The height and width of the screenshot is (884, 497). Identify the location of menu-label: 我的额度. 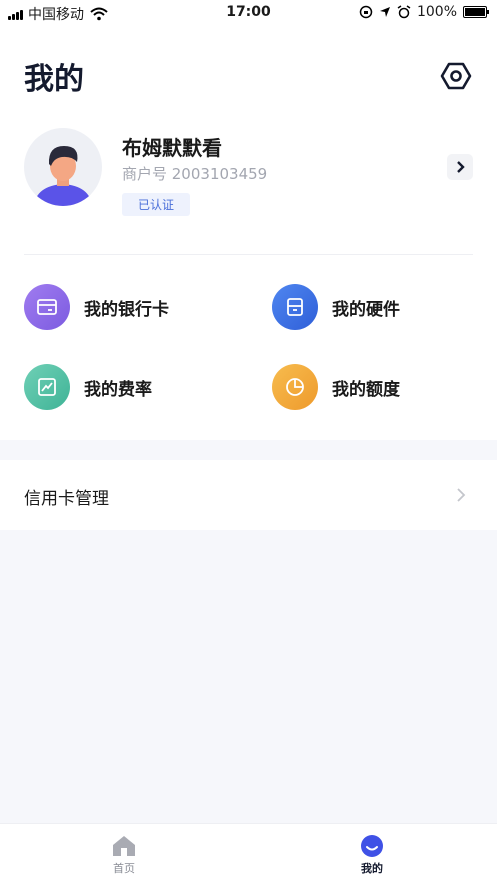
(366, 389).